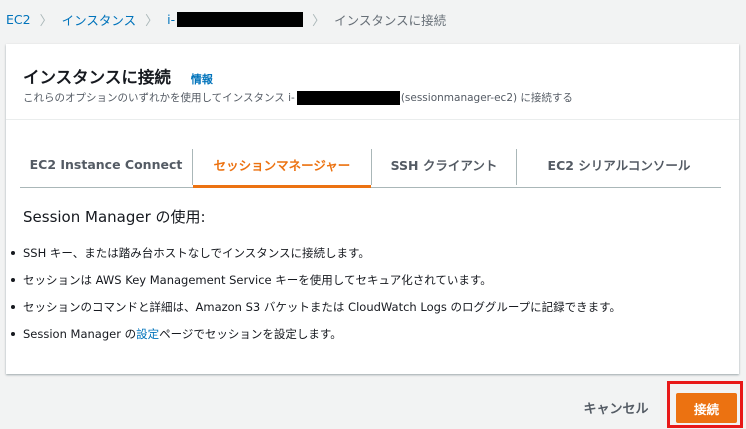  Describe the element at coordinates (390, 20) in the screenshot. I see `breadcrumb-current: インスタンスに接続` at that location.